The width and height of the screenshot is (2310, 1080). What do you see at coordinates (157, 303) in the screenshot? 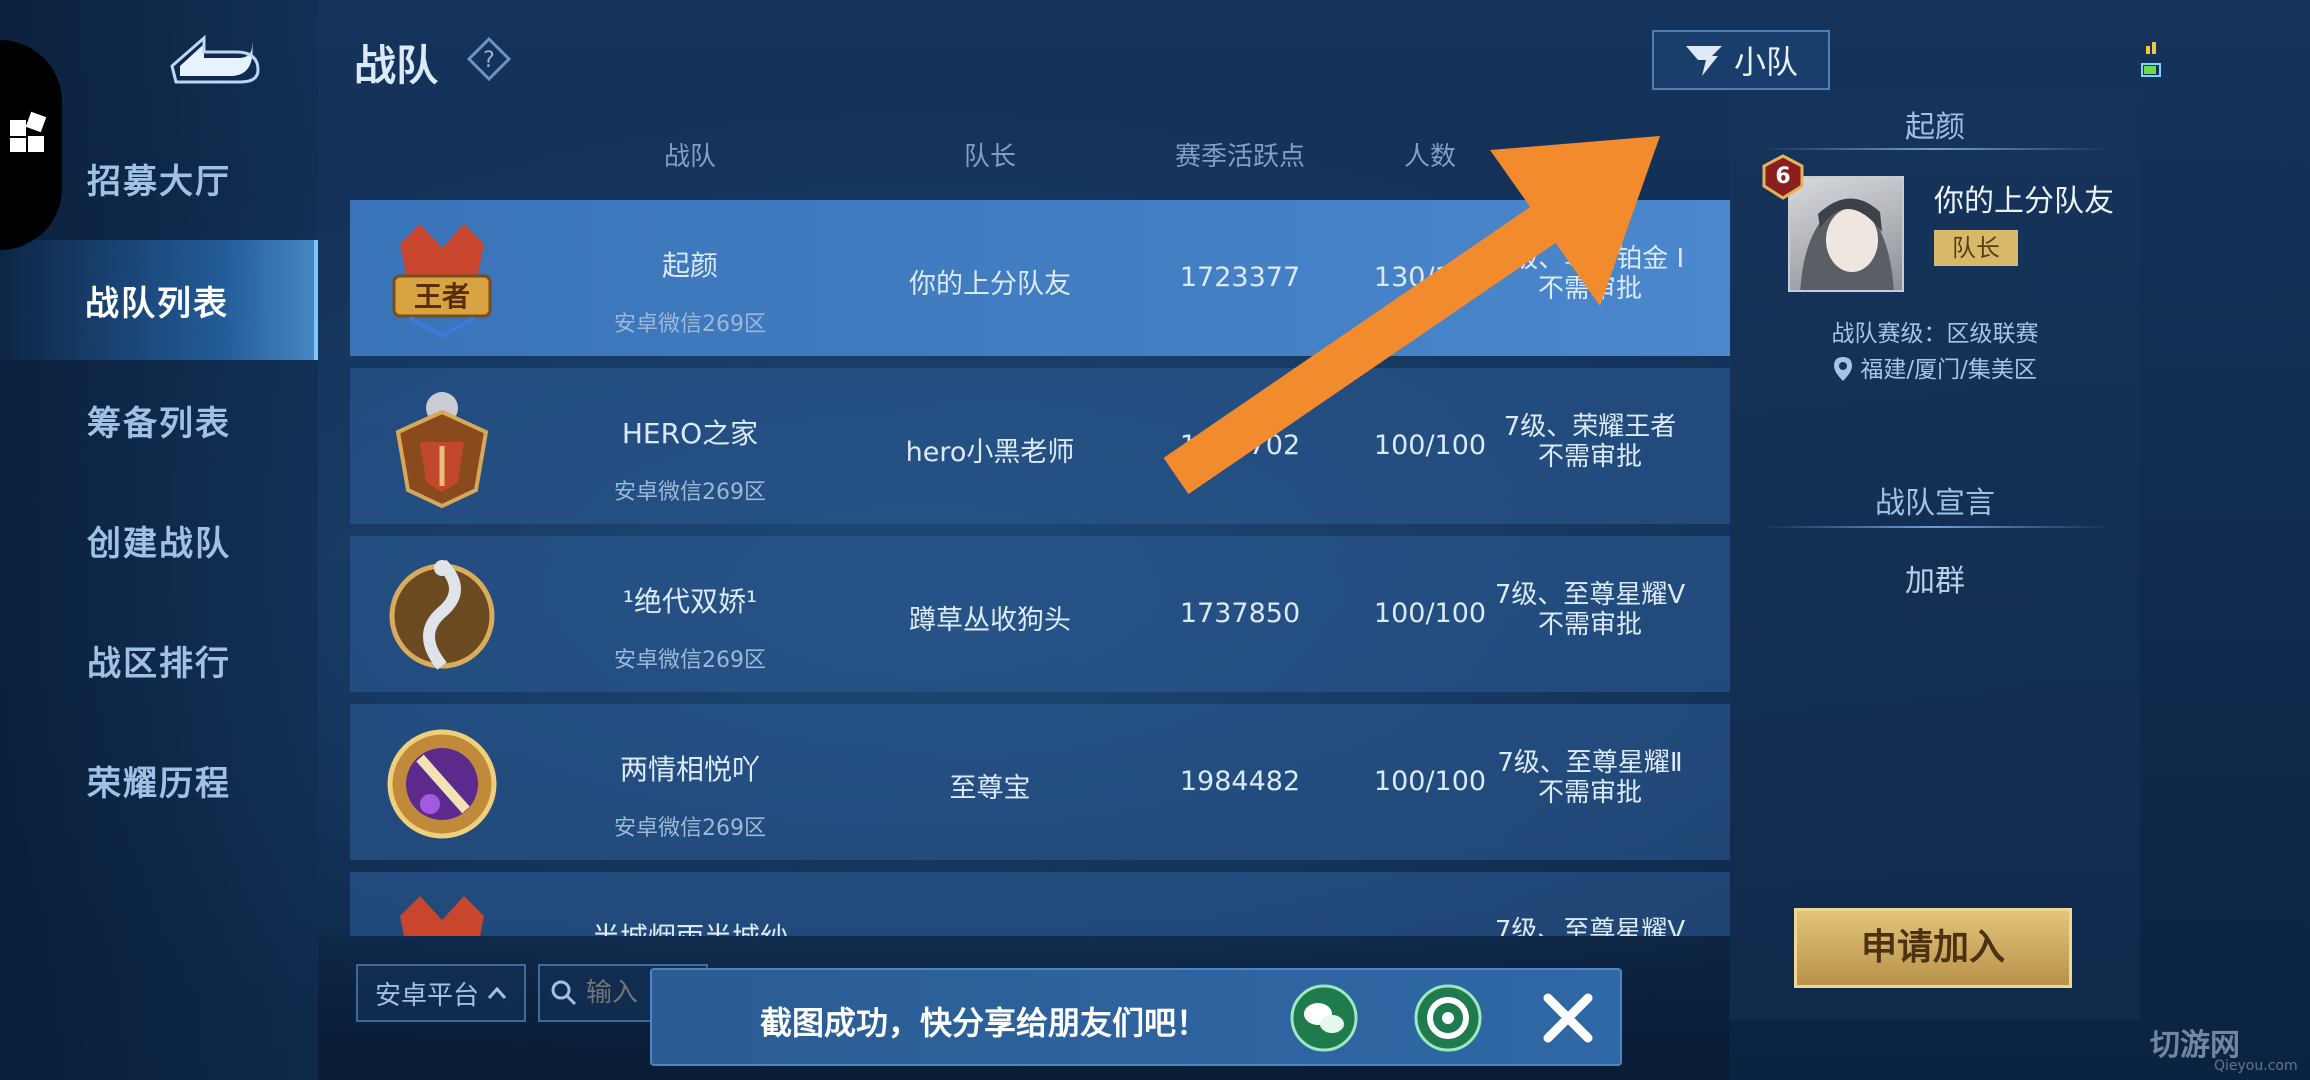
I see `sidebar-item-label: 战队列表` at bounding box center [157, 303].